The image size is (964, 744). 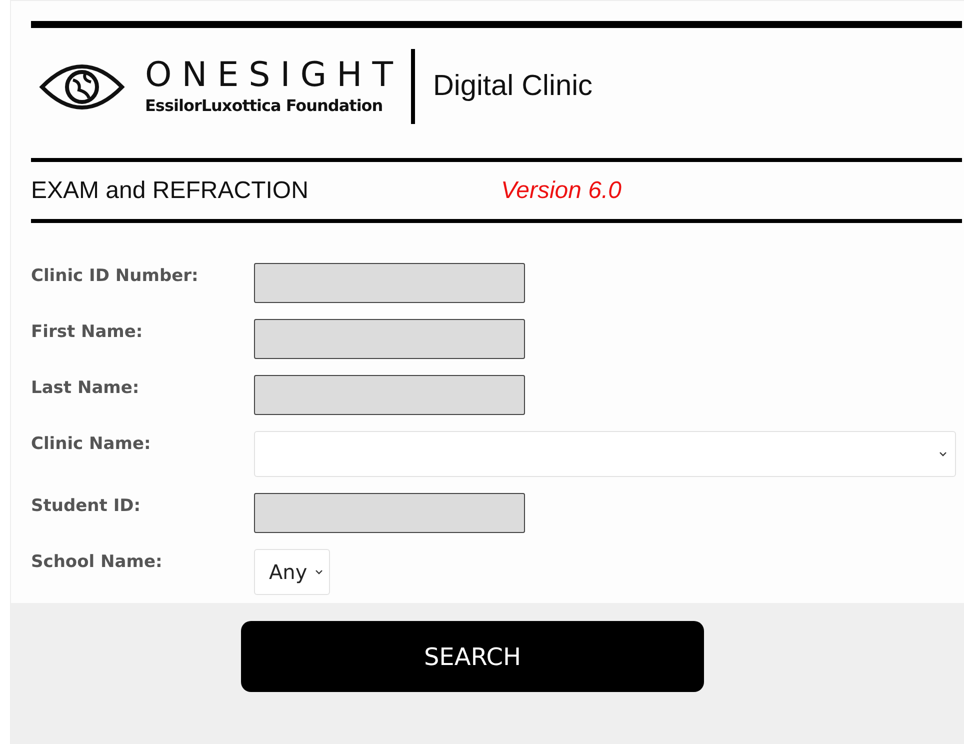 I want to click on field-label: Student ID:, so click(x=86, y=506).